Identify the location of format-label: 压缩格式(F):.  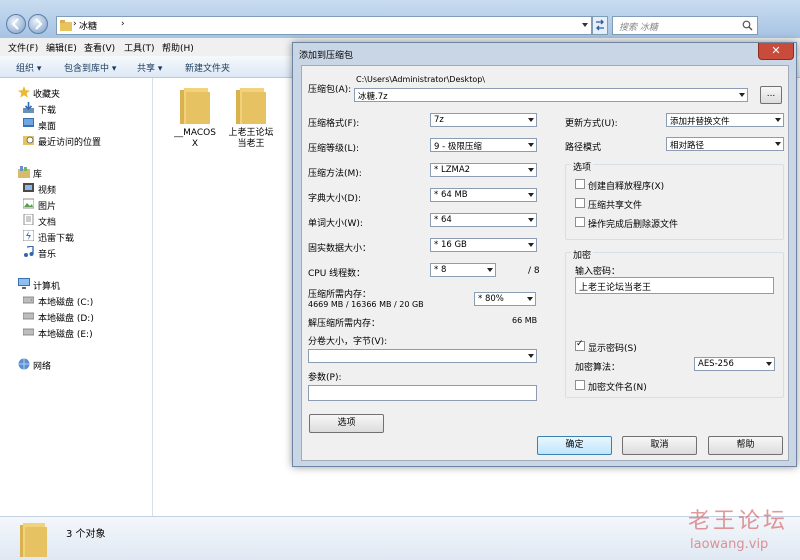
(334, 124).